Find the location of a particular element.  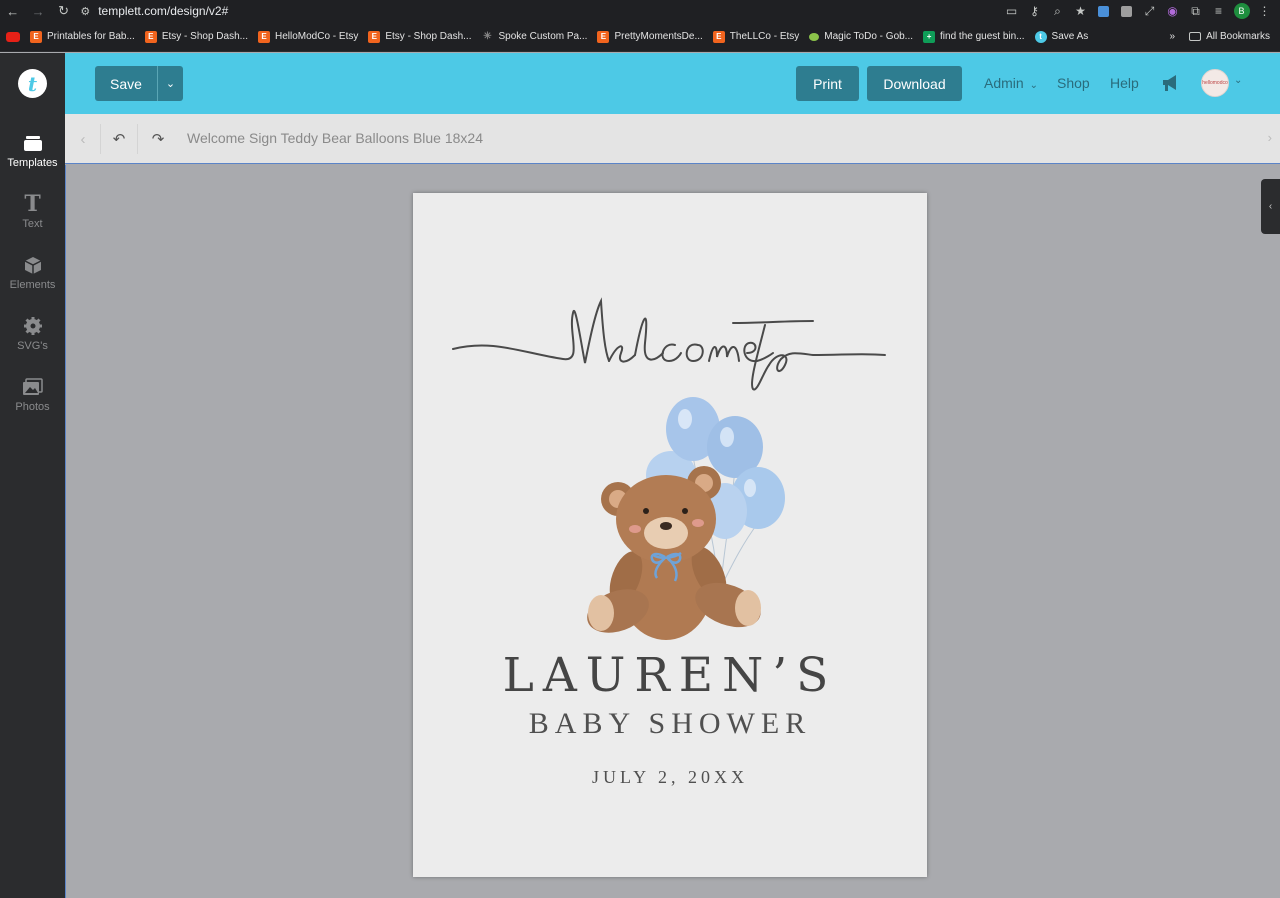

sidebar-item-photos: Photos is located at coordinates (32, 395).